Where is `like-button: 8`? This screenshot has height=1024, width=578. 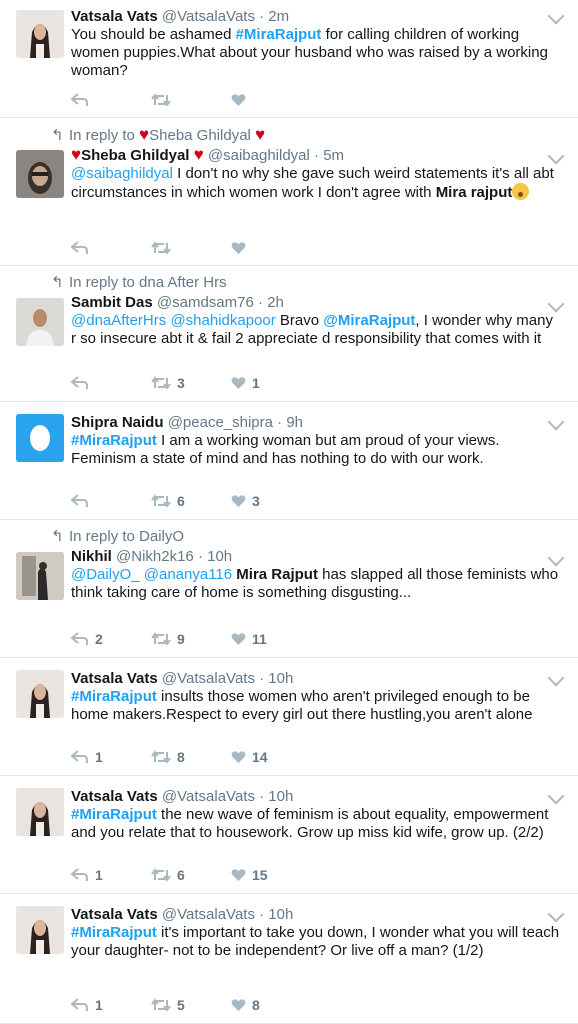
like-button: 8 is located at coordinates (261, 1005).